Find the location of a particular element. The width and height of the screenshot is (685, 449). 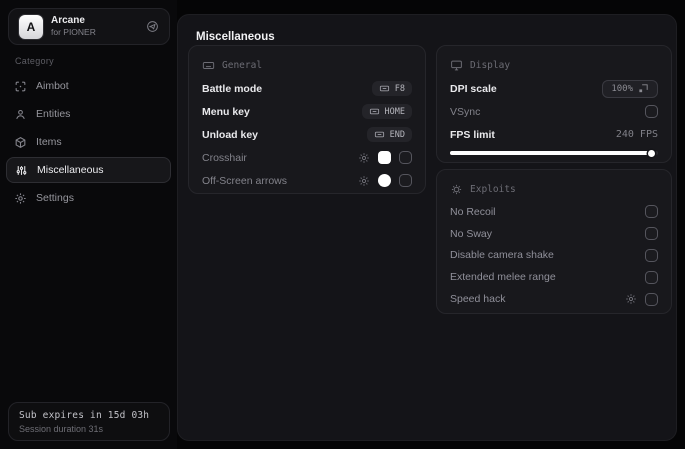

setting-row-battle-mode: Battle mode F8 is located at coordinates (307, 88).